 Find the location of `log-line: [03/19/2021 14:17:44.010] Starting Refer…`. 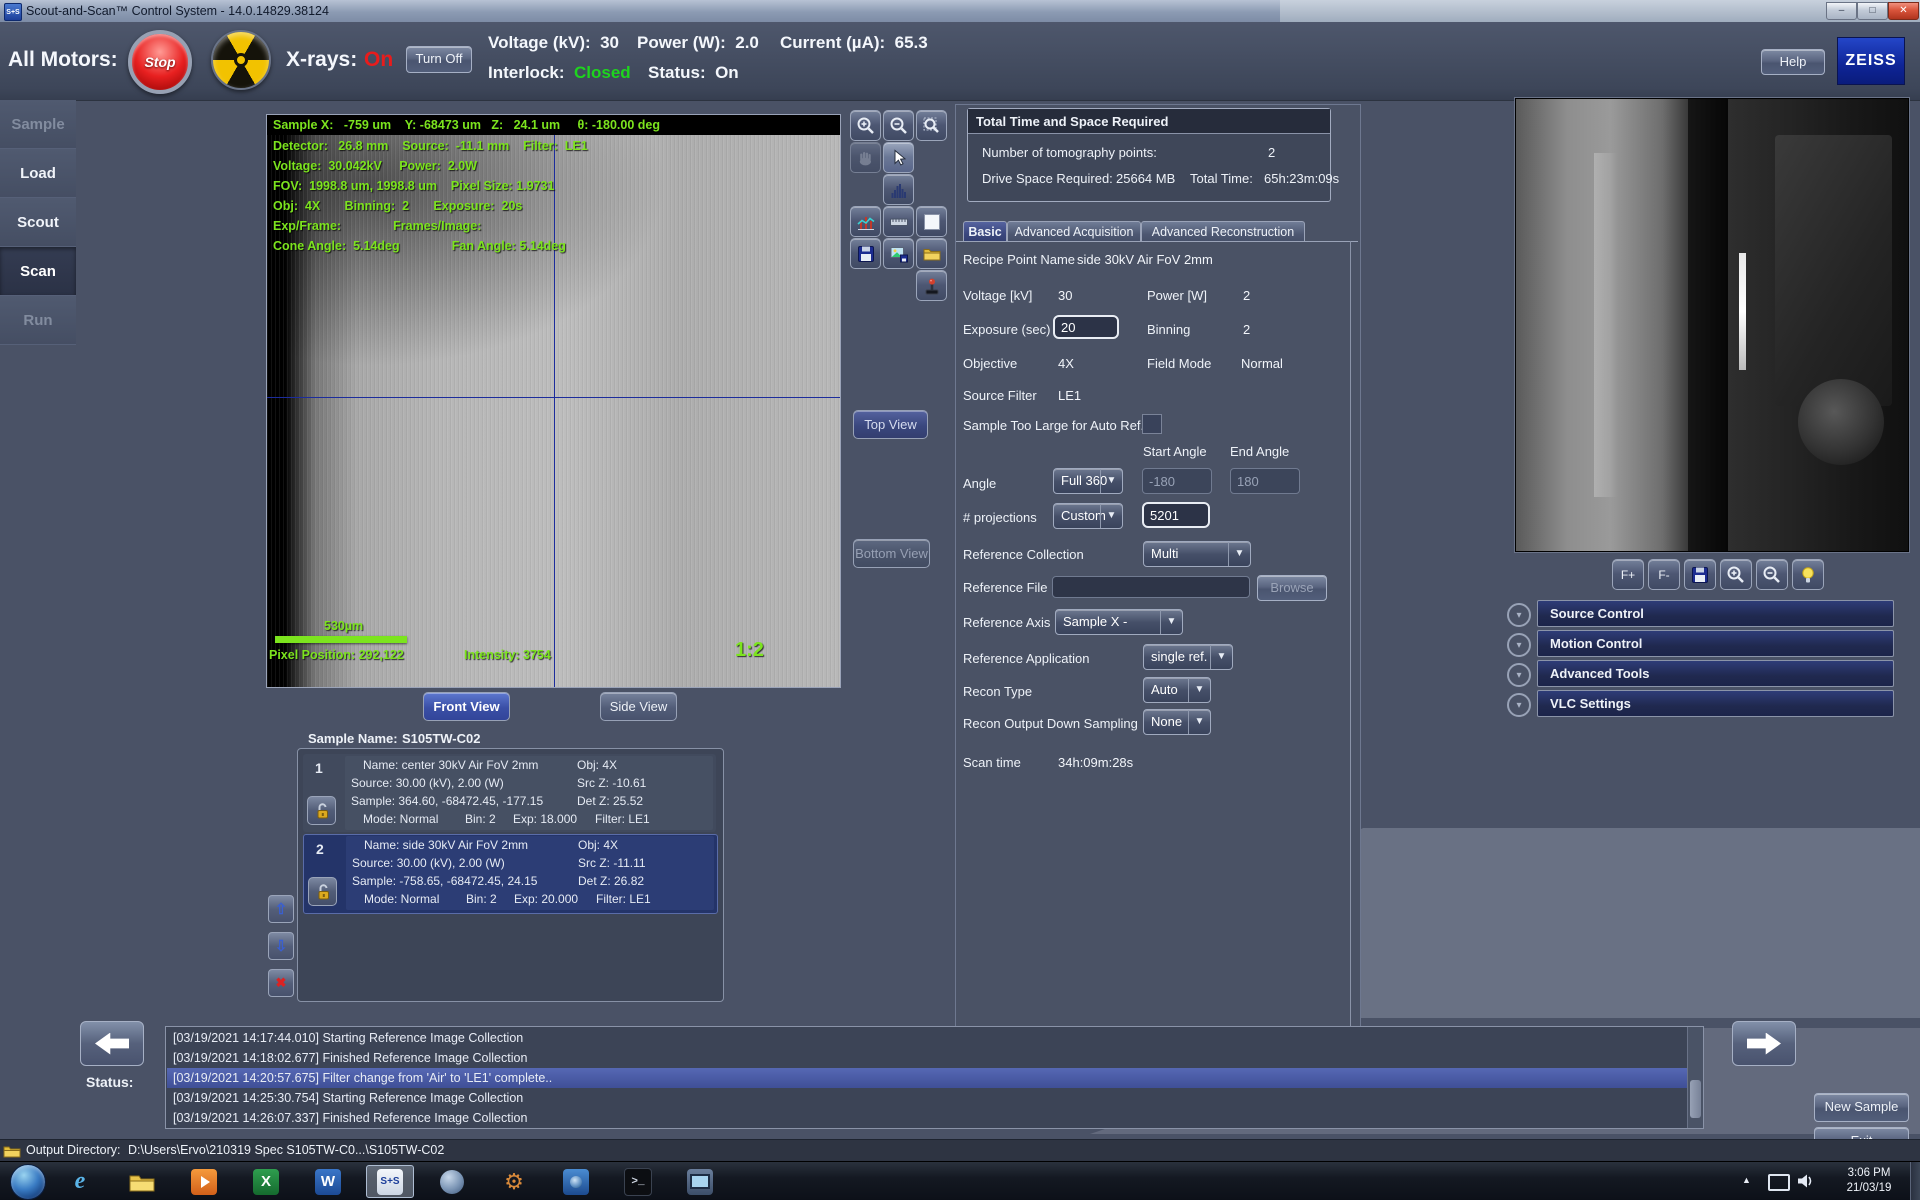

log-line: [03/19/2021 14:17:44.010] Starting Refer… is located at coordinates (929, 1038).